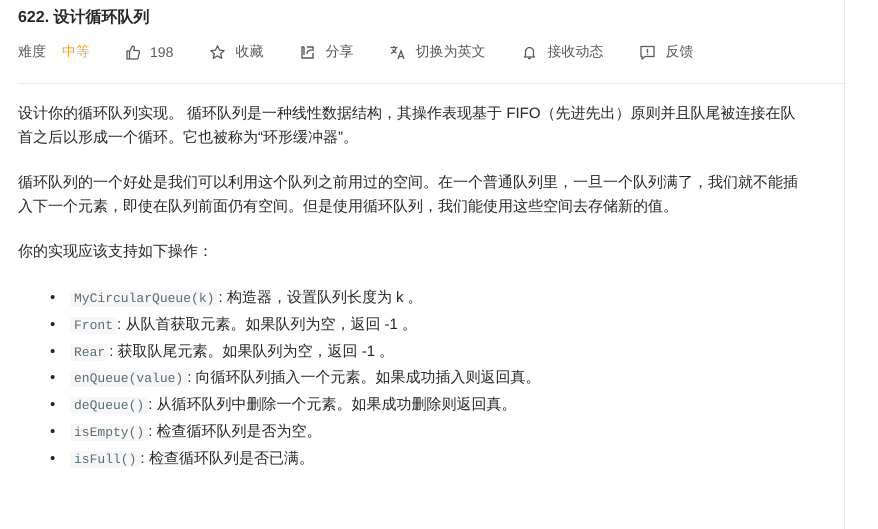  I want to click on translate-button: 切换为英文, so click(437, 52).